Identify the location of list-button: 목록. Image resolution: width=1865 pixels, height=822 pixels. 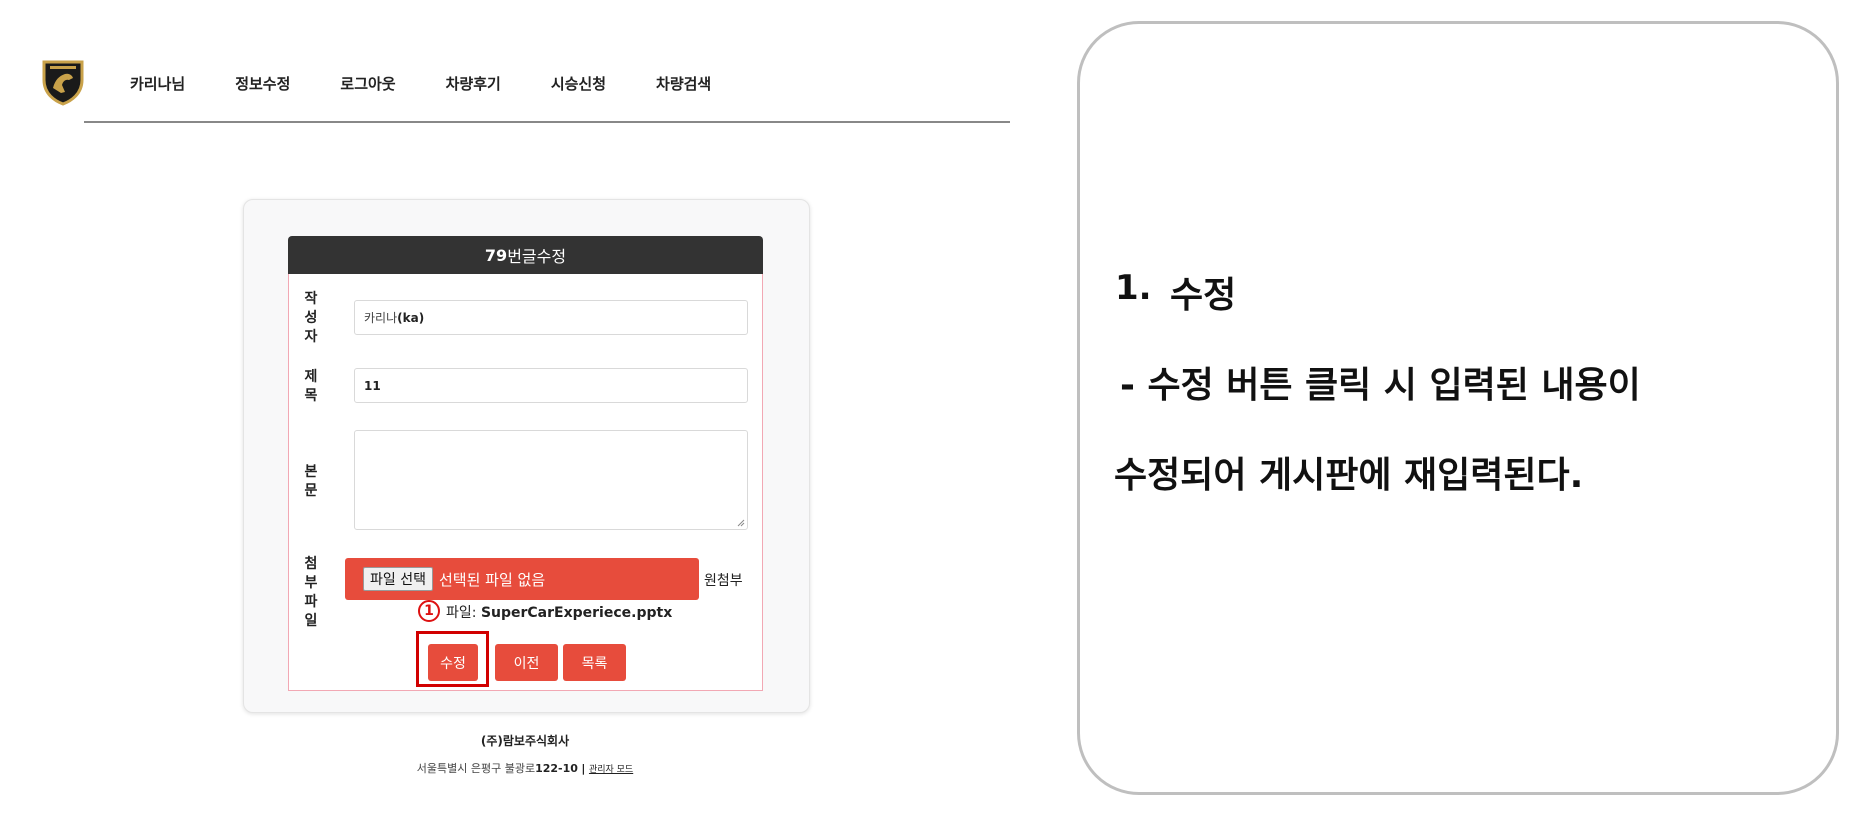
(594, 662).